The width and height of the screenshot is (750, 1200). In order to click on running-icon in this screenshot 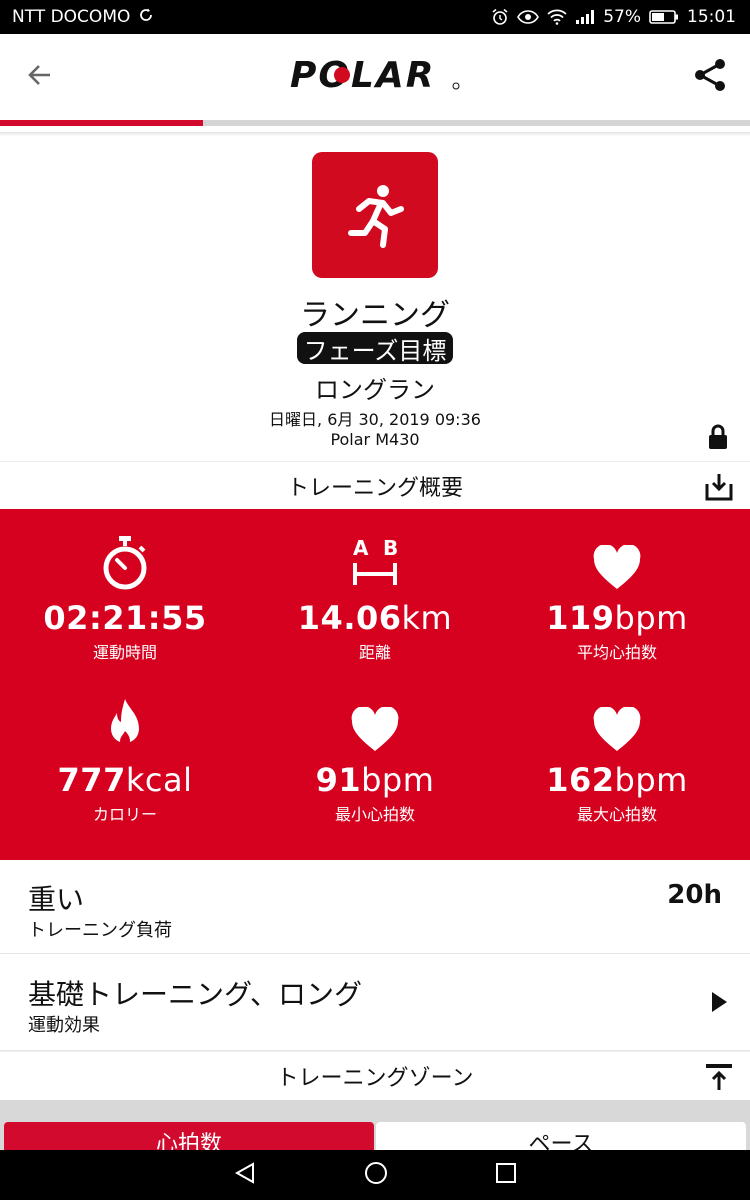, I will do `click(376, 216)`.